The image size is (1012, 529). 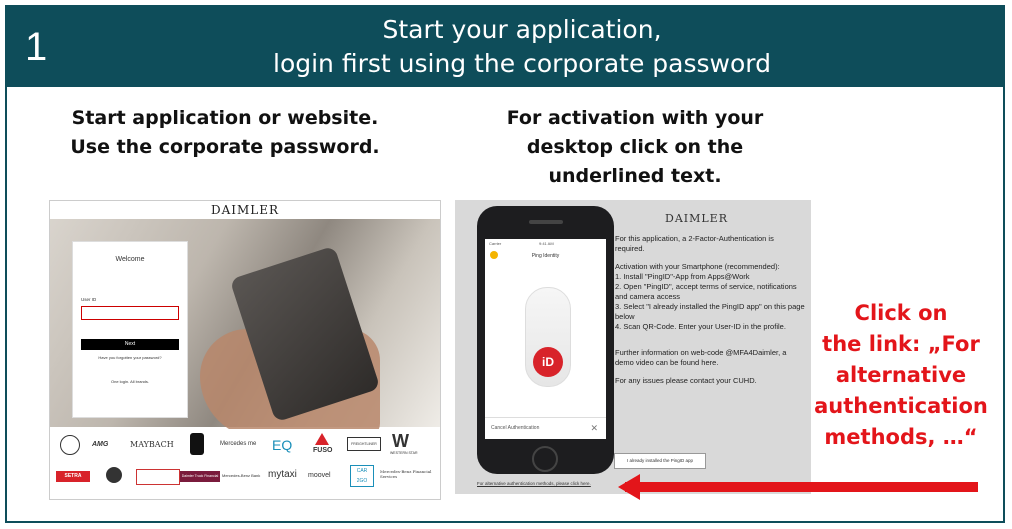 I want to click on mercedes-benz-bank-logo: Mercedes-Benz Bank, so click(x=241, y=475).